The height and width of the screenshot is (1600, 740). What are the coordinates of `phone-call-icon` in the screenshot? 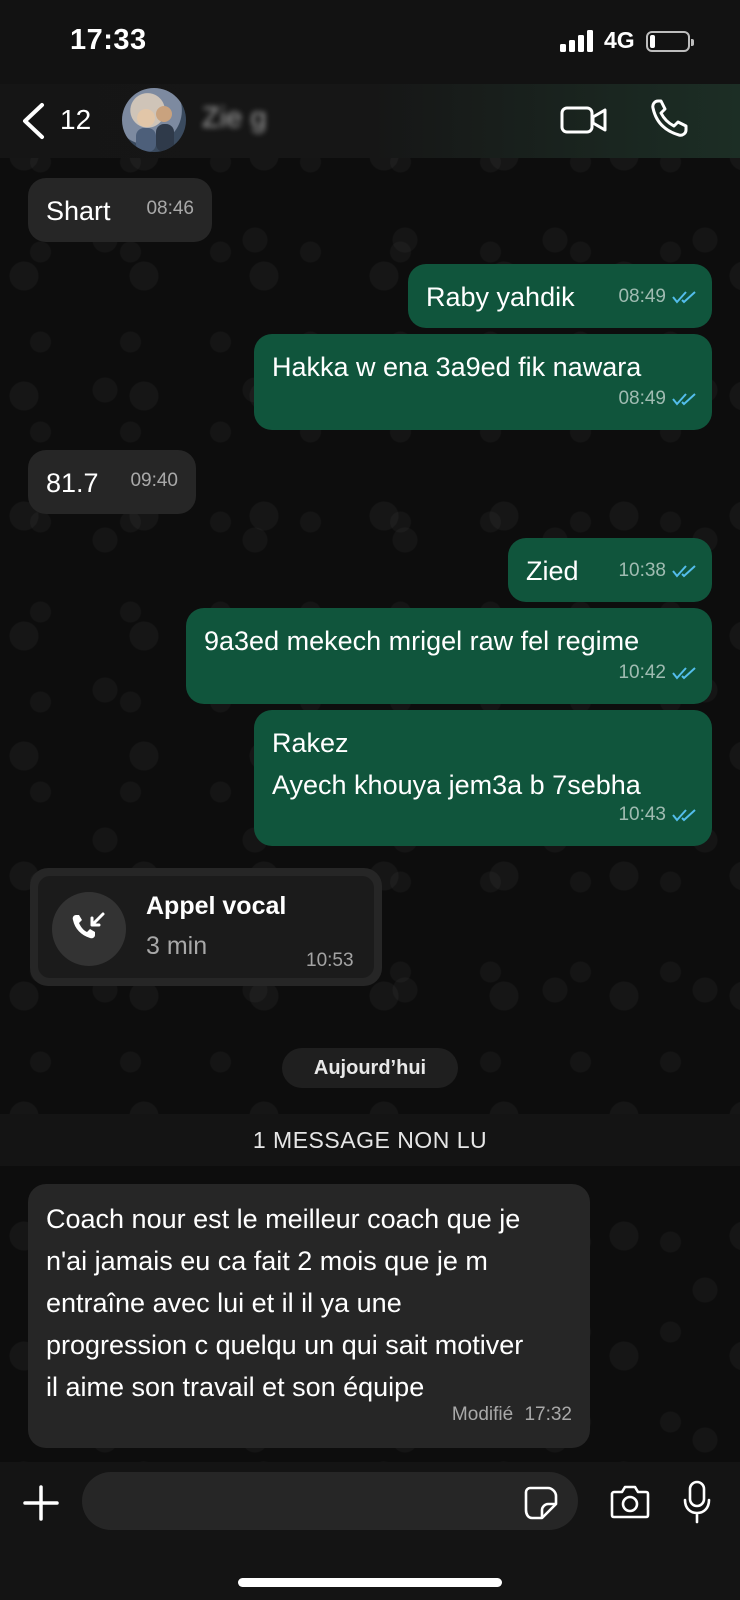 It's located at (669, 118).